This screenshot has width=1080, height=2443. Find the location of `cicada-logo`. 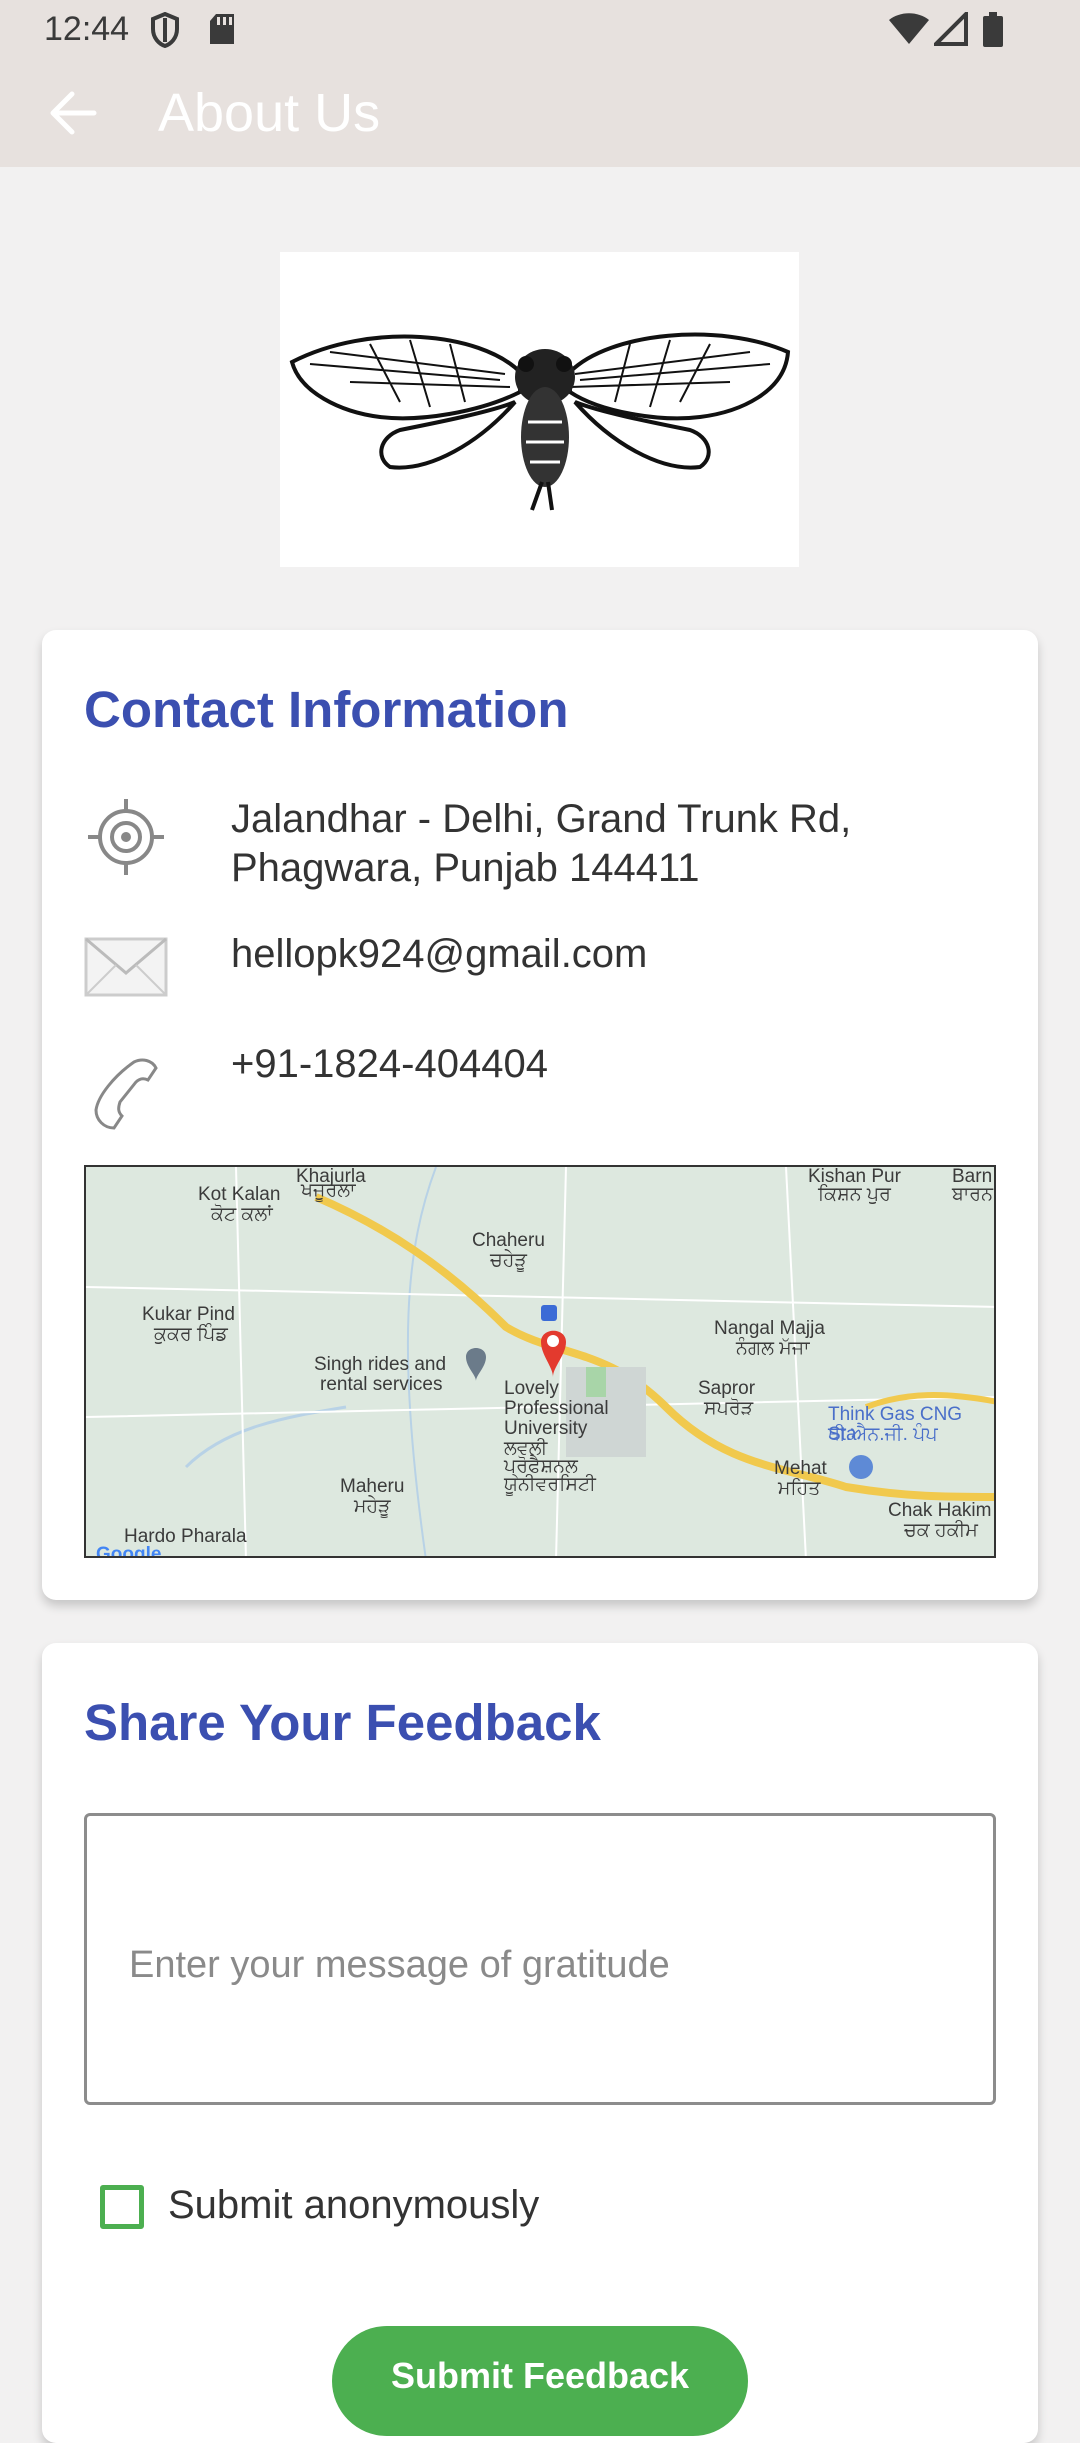

cicada-logo is located at coordinates (539, 409).